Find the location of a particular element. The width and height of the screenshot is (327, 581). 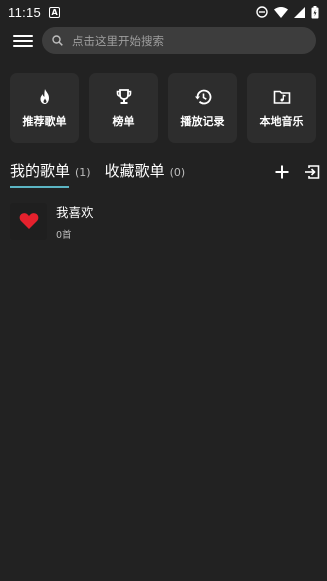

signal-icon is located at coordinates (299, 12).